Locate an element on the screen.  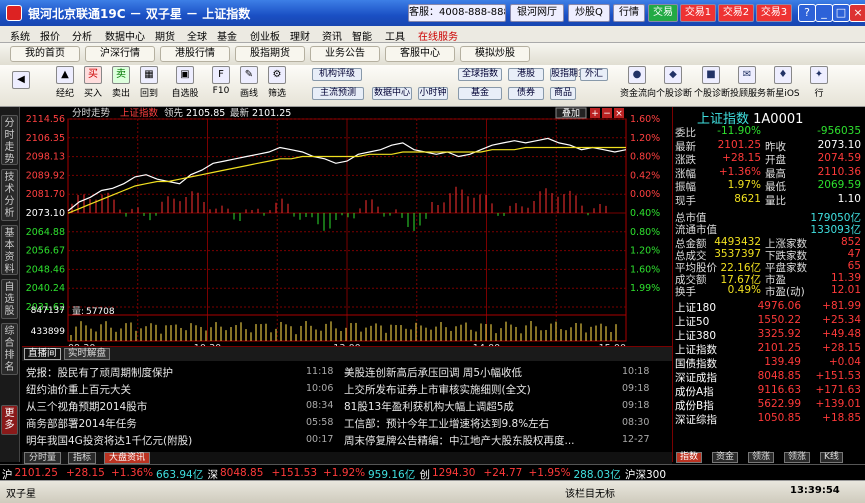
title-button-4: 交易1 is located at coordinates (698, 13).